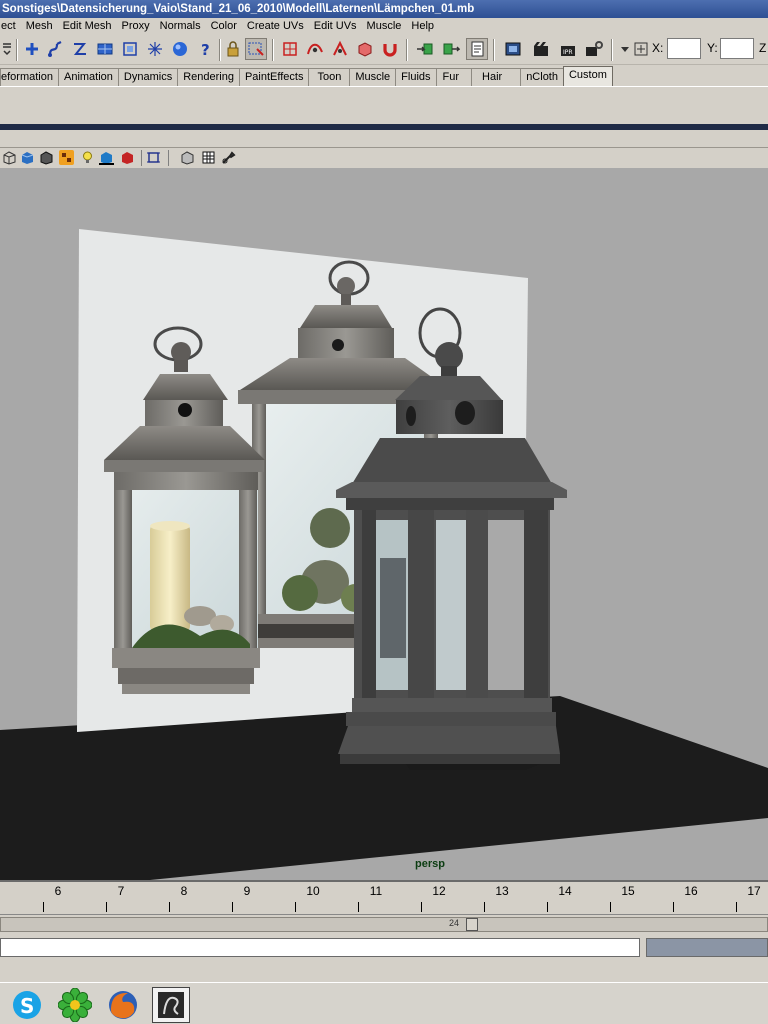 The width and height of the screenshot is (768, 1024). What do you see at coordinates (384, 105) in the screenshot?
I see `shelf-content` at bounding box center [384, 105].